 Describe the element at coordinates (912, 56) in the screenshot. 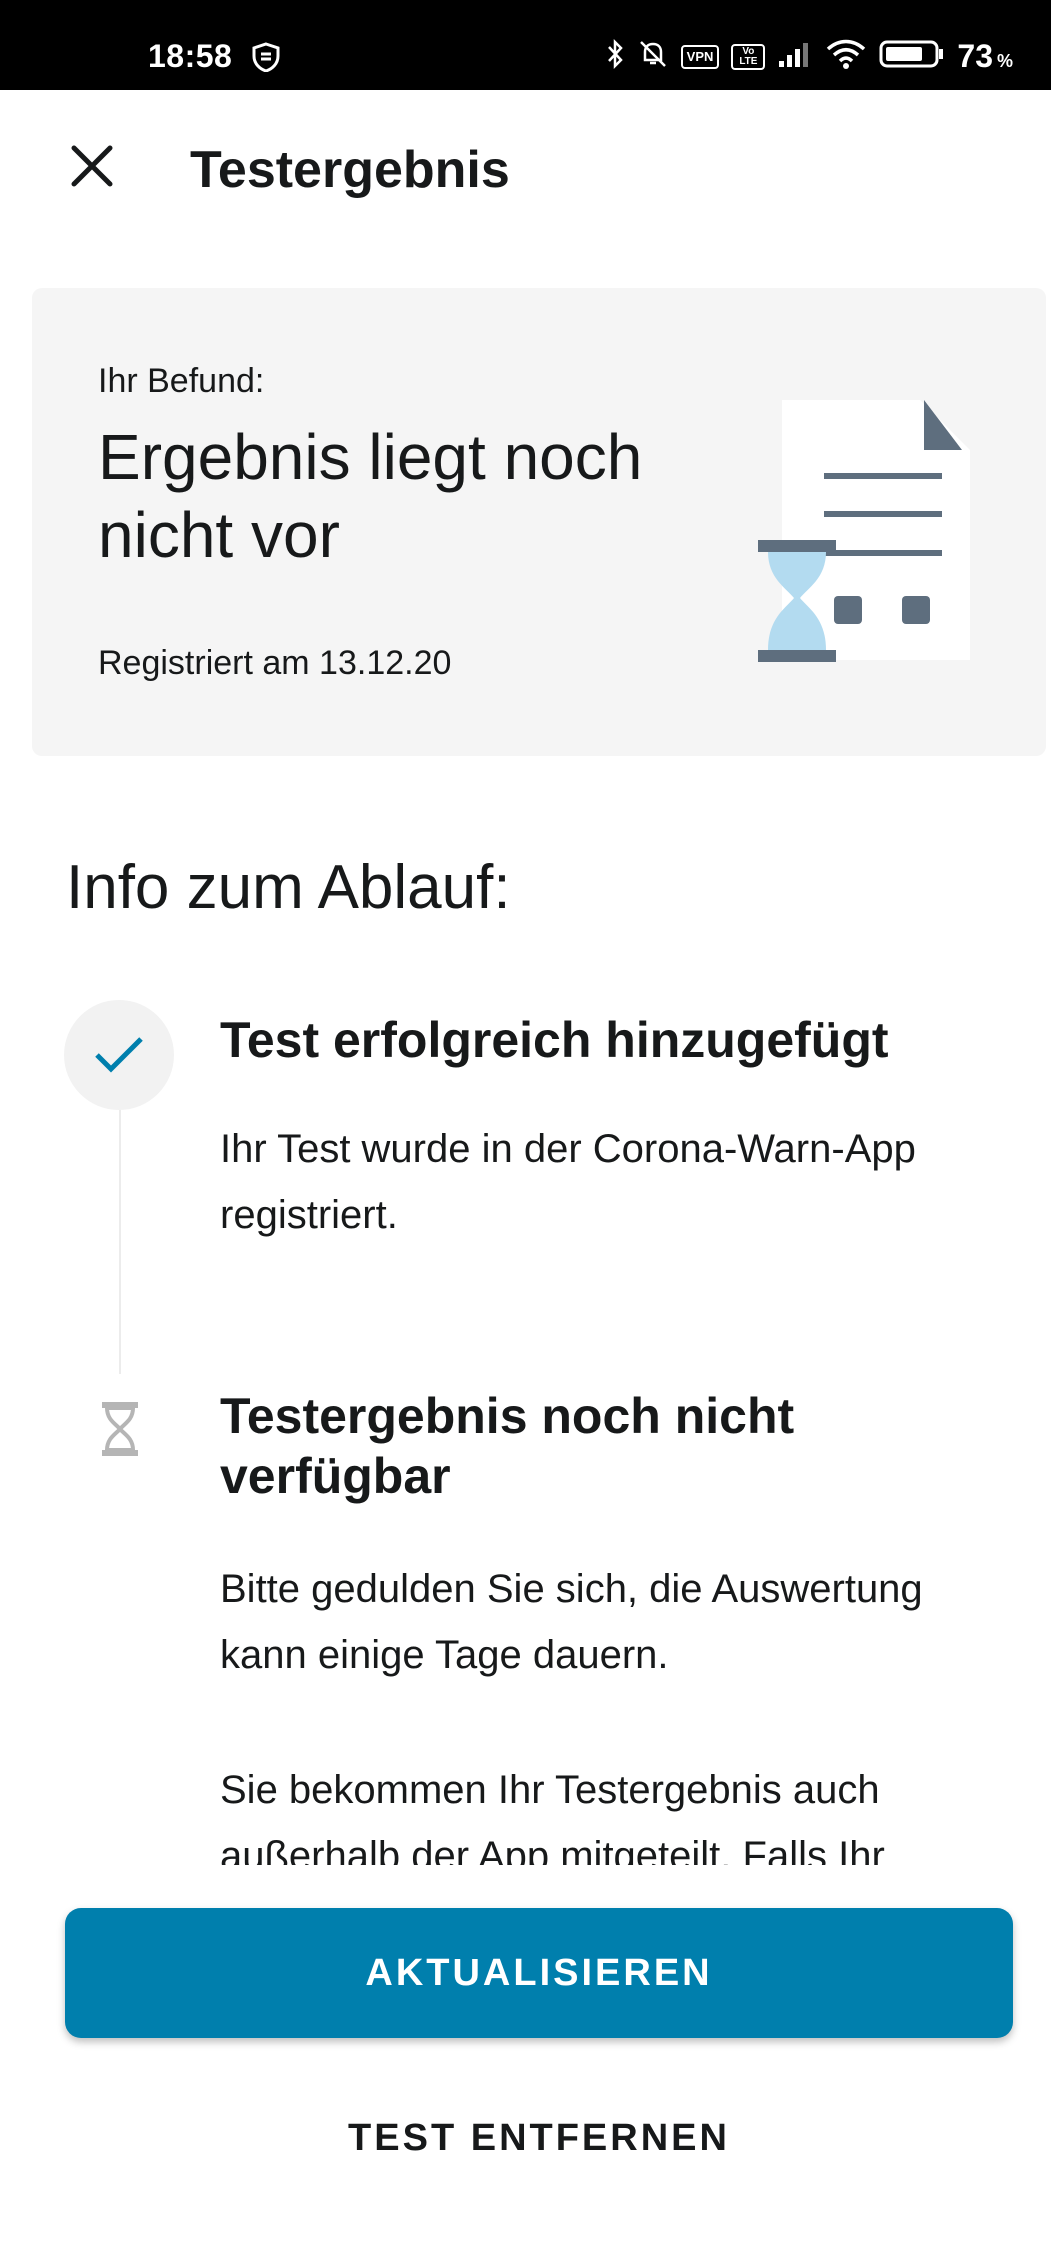

I see `battery-icon` at that location.